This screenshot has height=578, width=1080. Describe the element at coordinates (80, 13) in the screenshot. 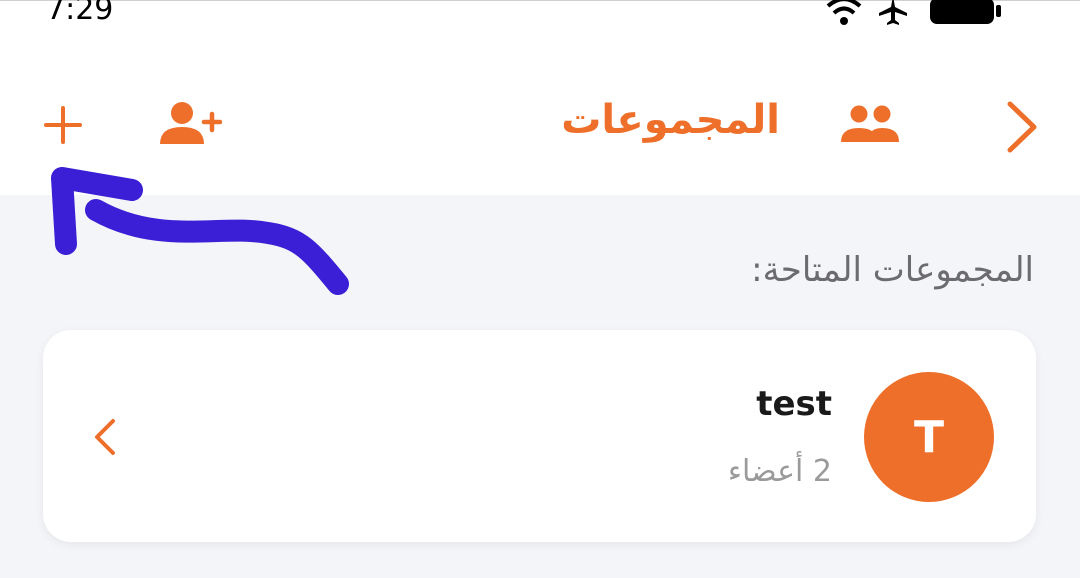

I see `status-time: 7:29` at that location.